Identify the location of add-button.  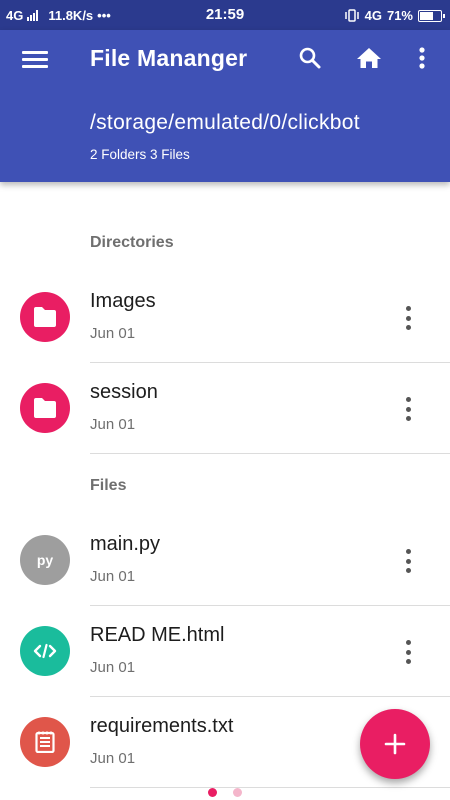
(395, 744).